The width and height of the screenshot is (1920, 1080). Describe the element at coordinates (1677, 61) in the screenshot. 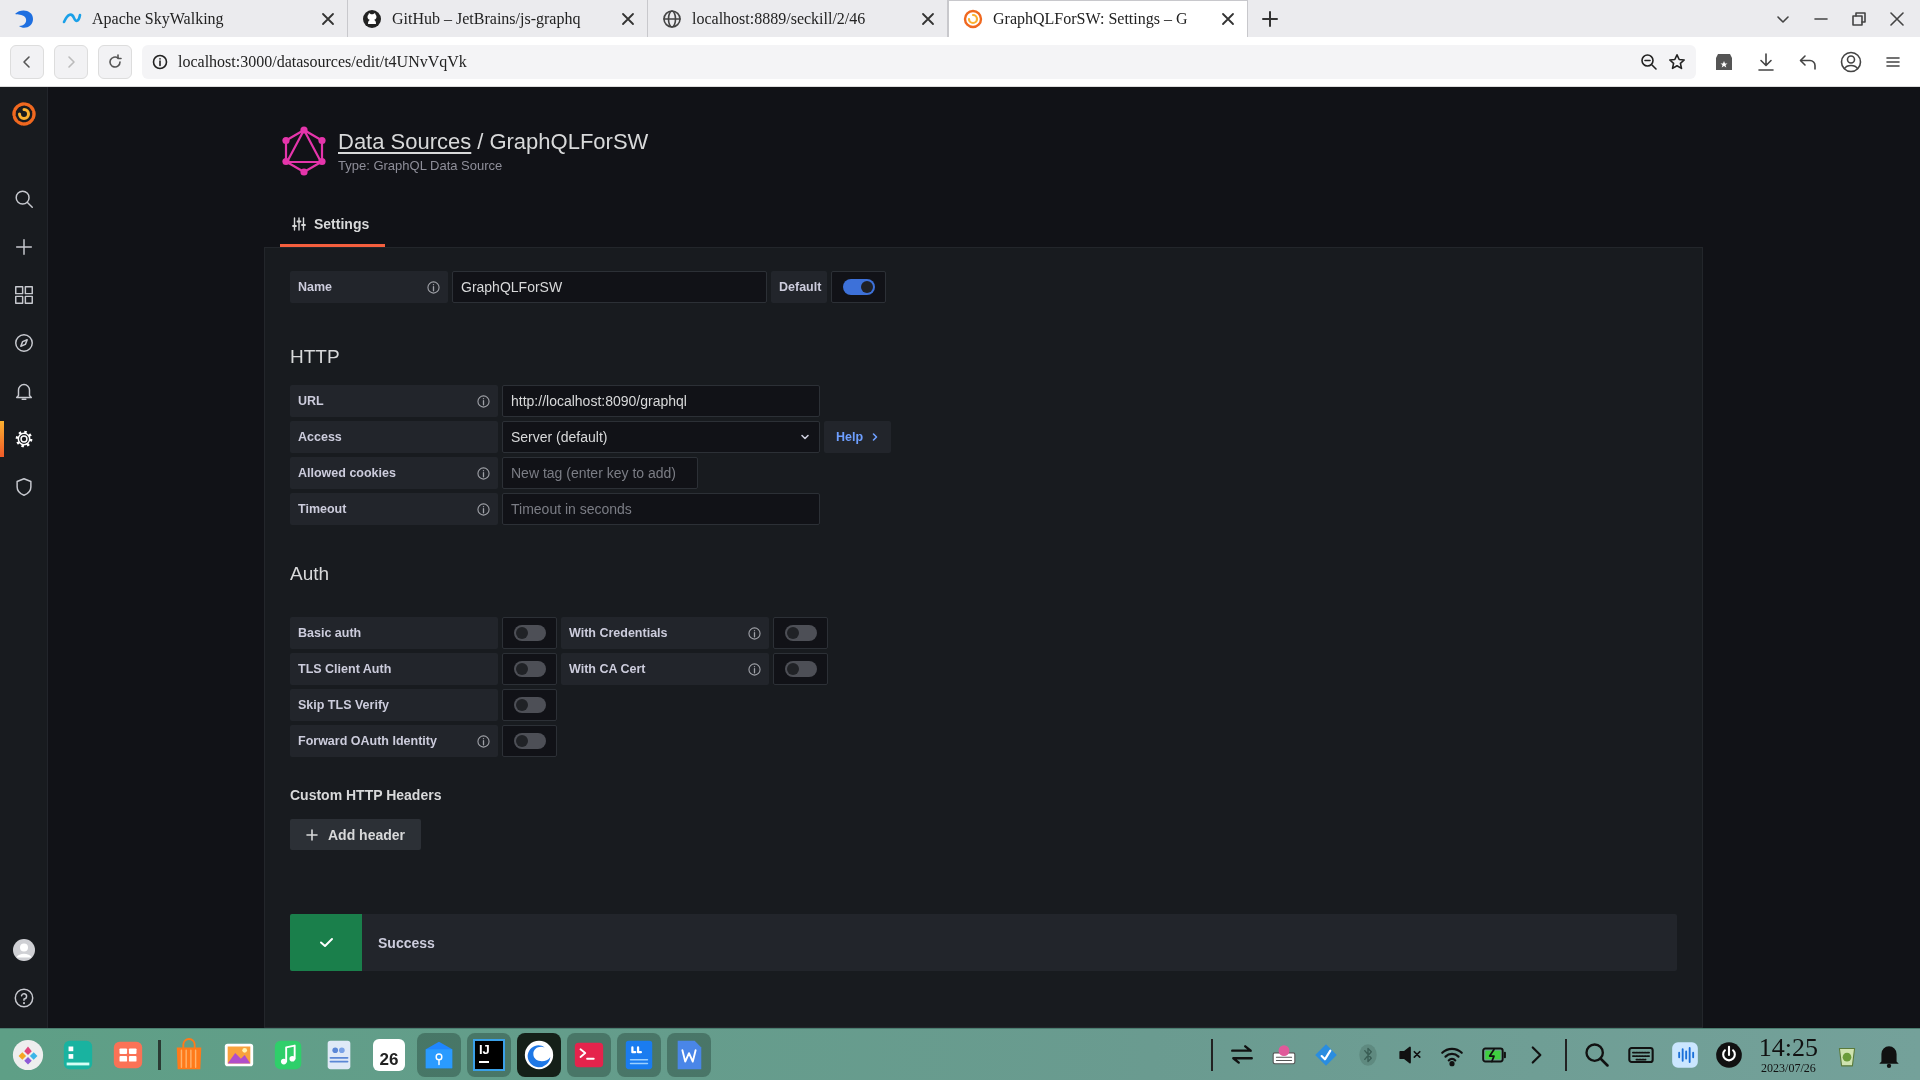

I see `star-icon` at that location.